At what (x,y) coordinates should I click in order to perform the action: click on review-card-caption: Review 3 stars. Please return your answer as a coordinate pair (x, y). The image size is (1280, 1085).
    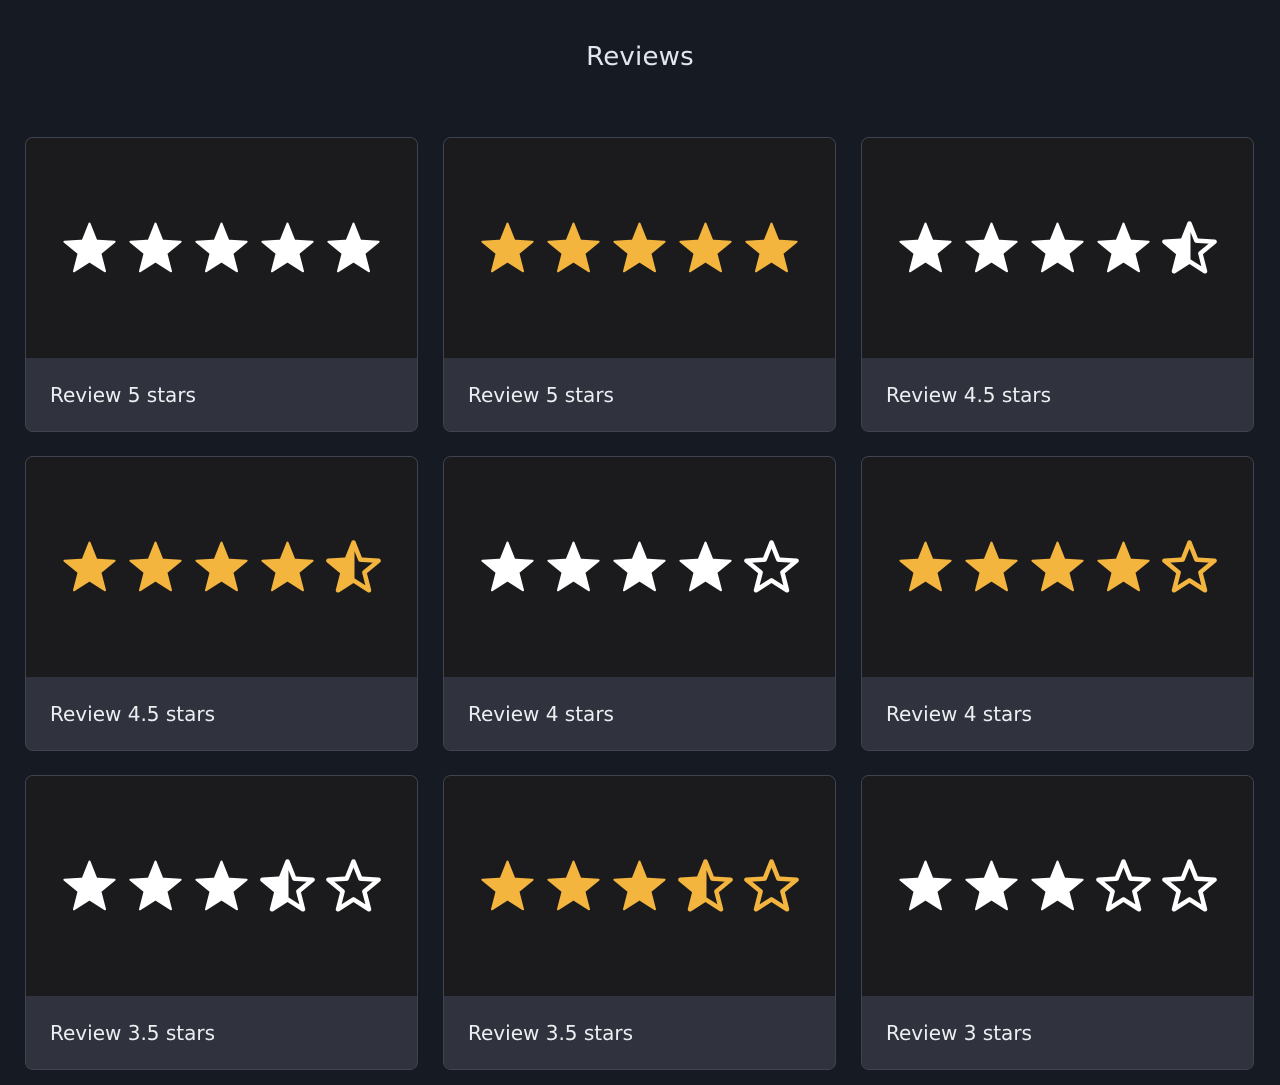
    Looking at the image, I should click on (1057, 1032).